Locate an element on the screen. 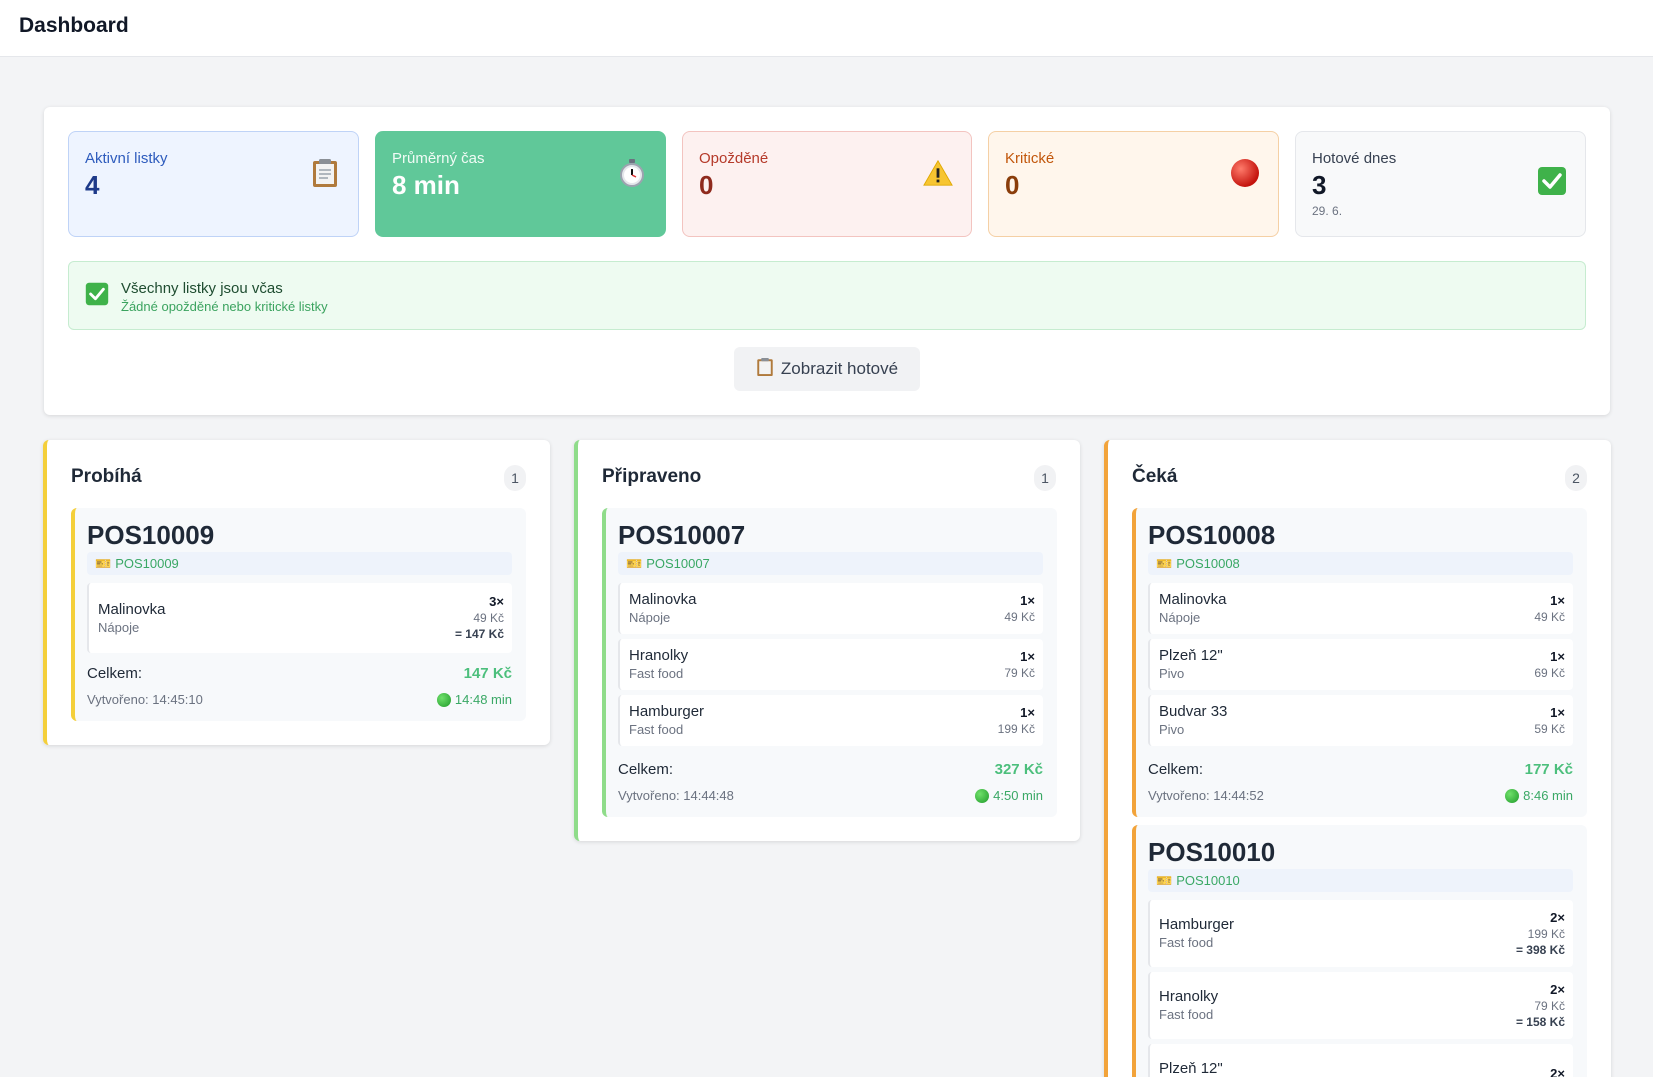 This screenshot has height=1077, width=1653. stat-label: Opožděné is located at coordinates (734, 158).